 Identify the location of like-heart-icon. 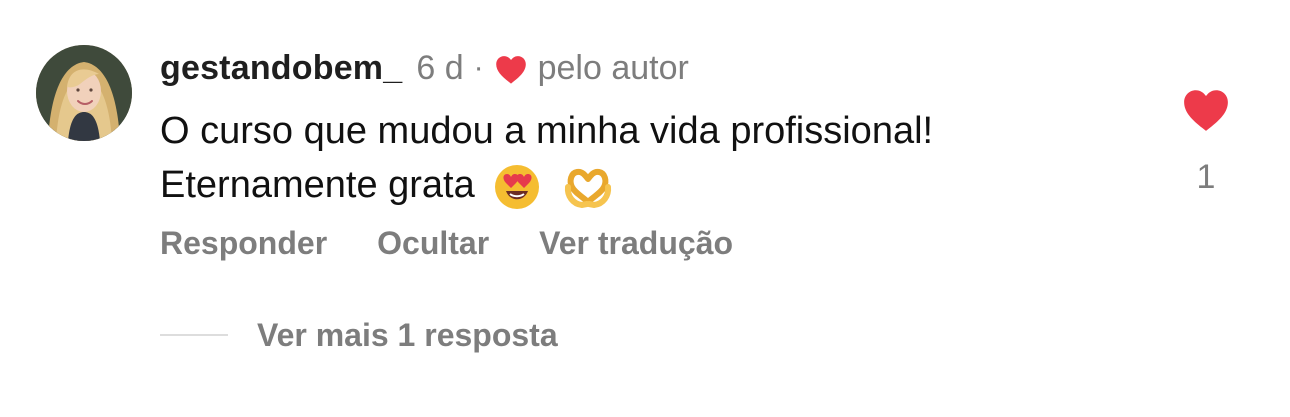
(1206, 110).